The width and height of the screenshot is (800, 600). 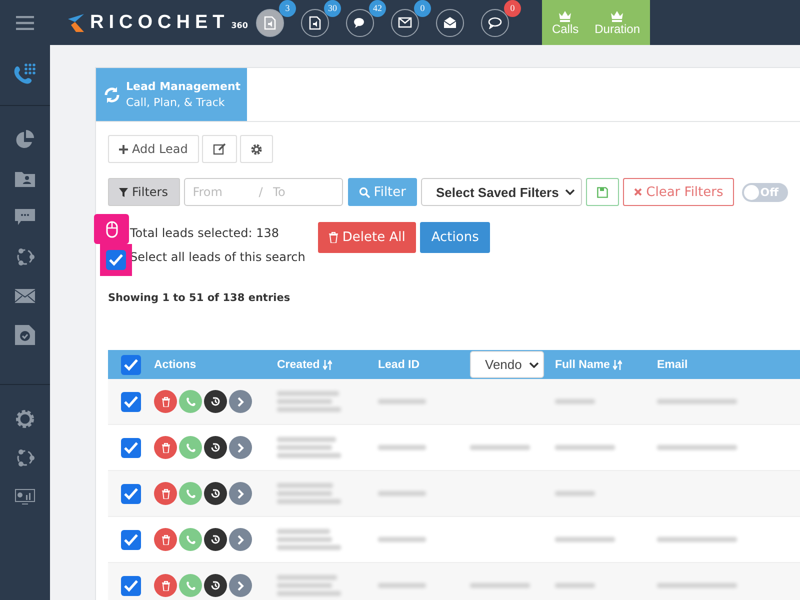 What do you see at coordinates (218, 257) in the screenshot?
I see `select-all-label: Select all leads of this search` at bounding box center [218, 257].